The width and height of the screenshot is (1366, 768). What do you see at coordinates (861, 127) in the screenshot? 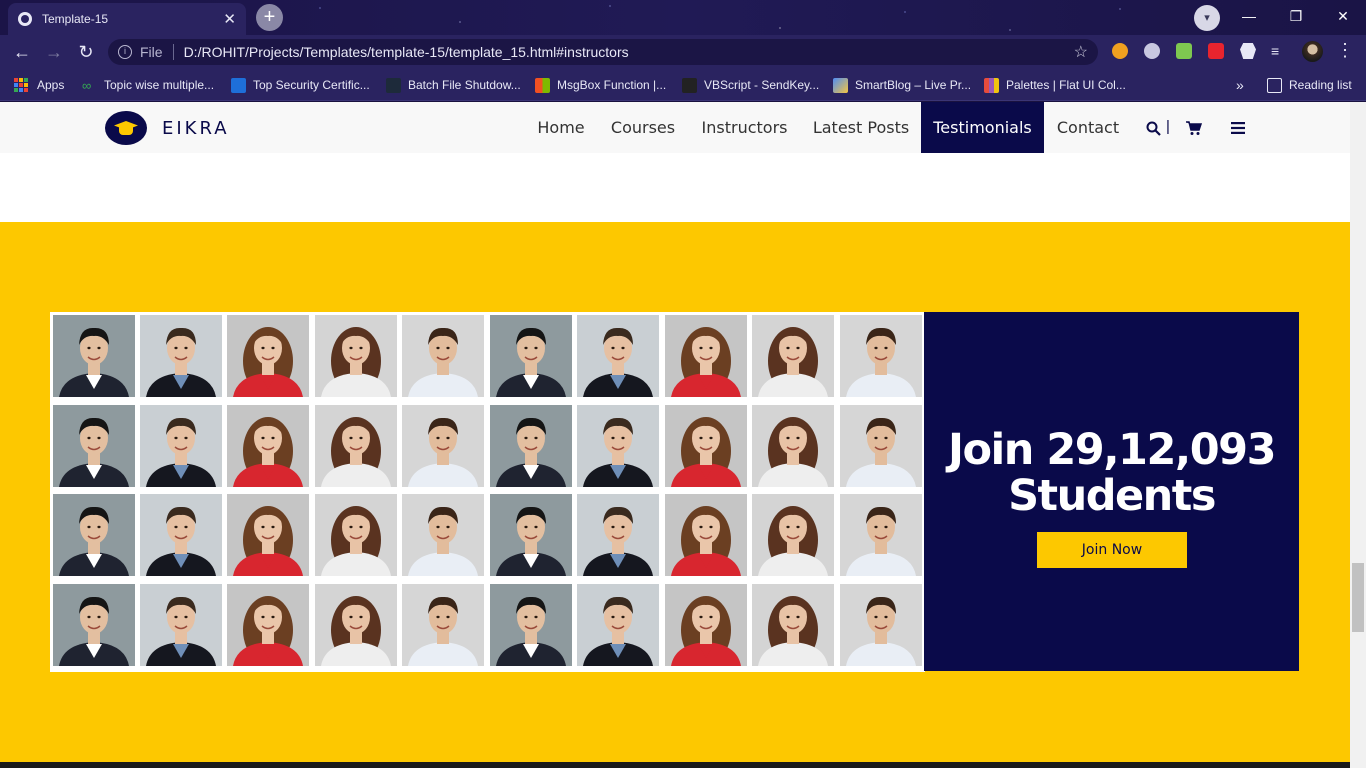
I see `nav-latest-posts: Latest Posts` at bounding box center [861, 127].